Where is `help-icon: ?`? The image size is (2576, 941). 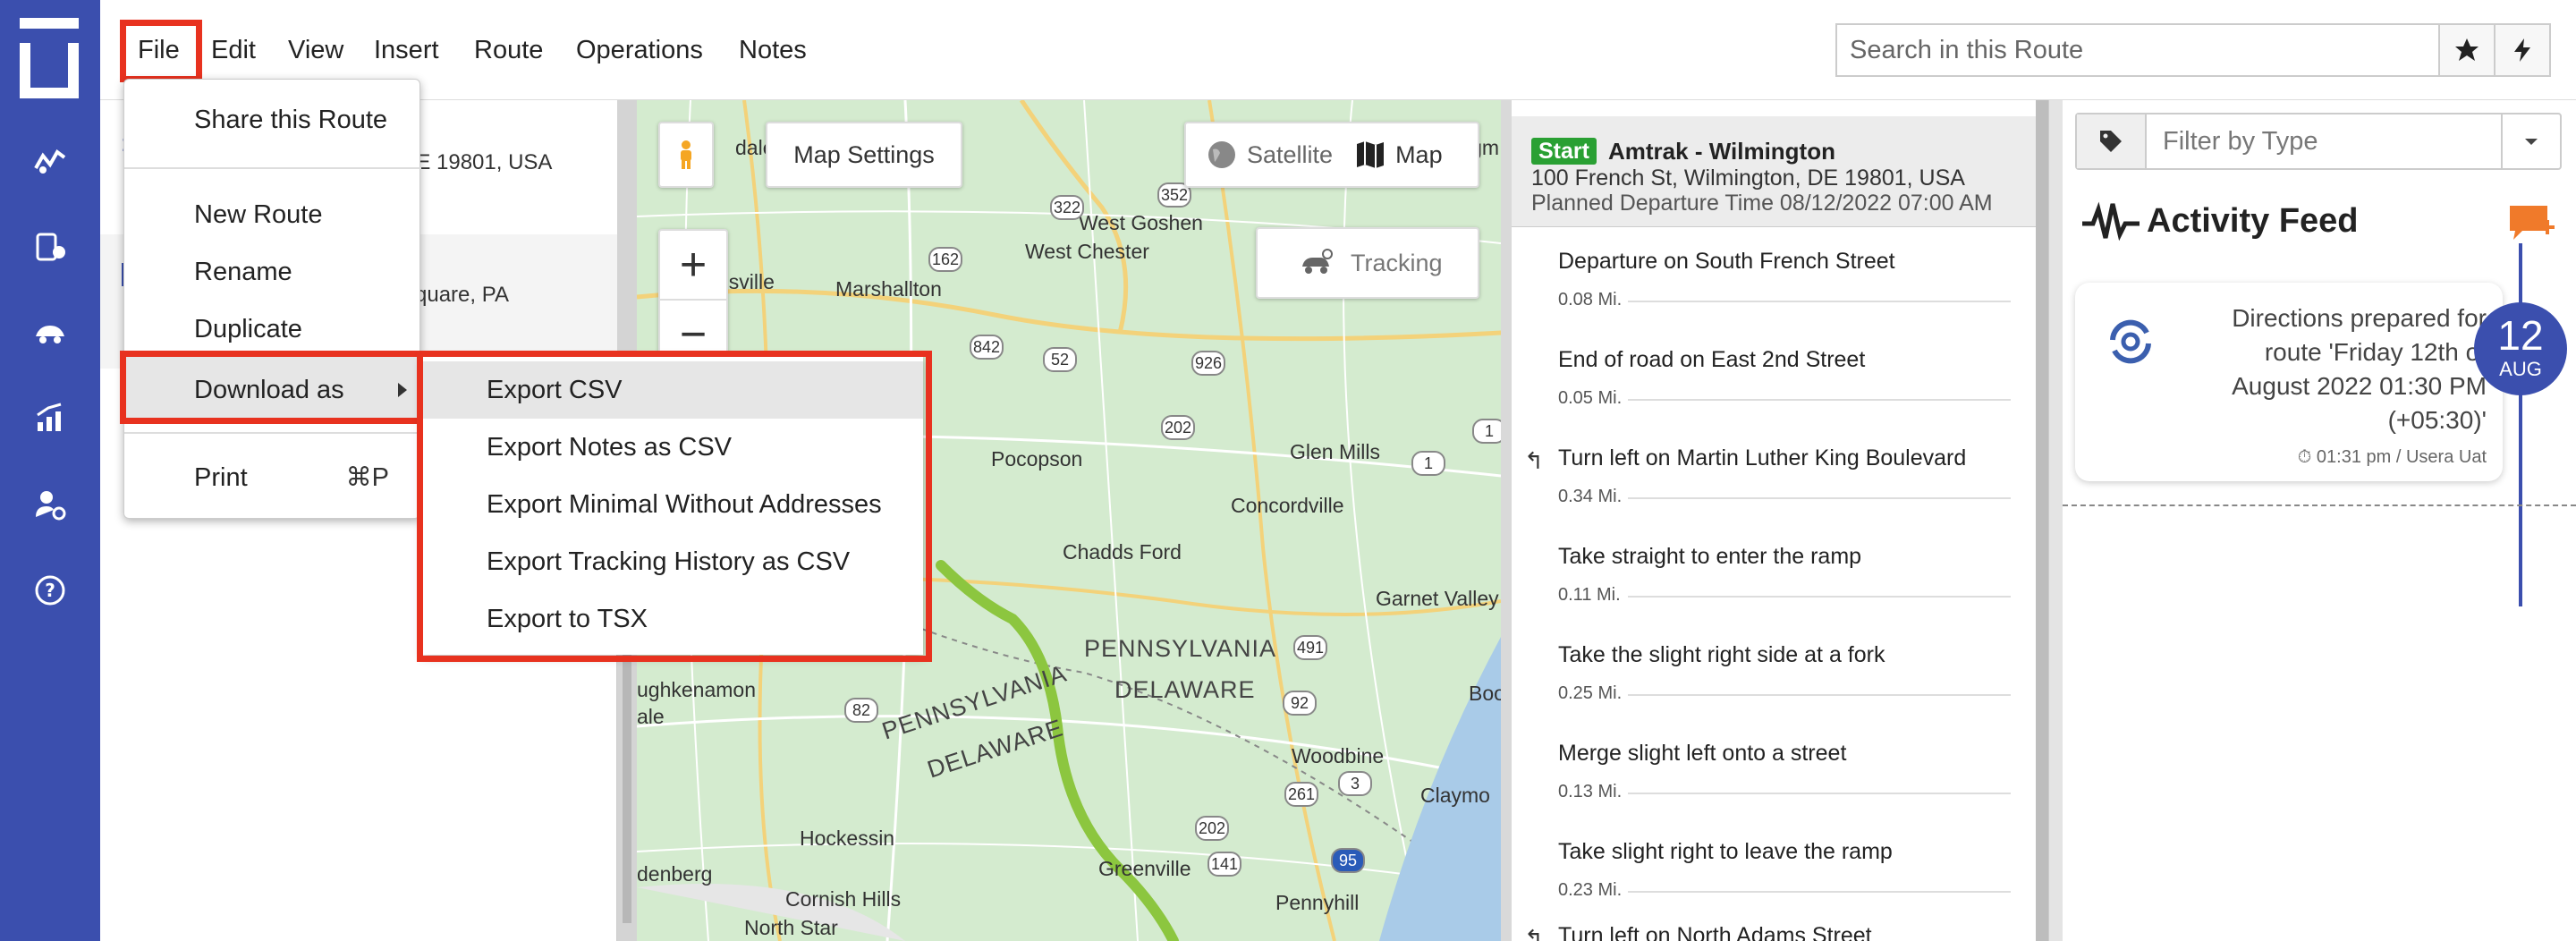 help-icon: ? is located at coordinates (50, 590).